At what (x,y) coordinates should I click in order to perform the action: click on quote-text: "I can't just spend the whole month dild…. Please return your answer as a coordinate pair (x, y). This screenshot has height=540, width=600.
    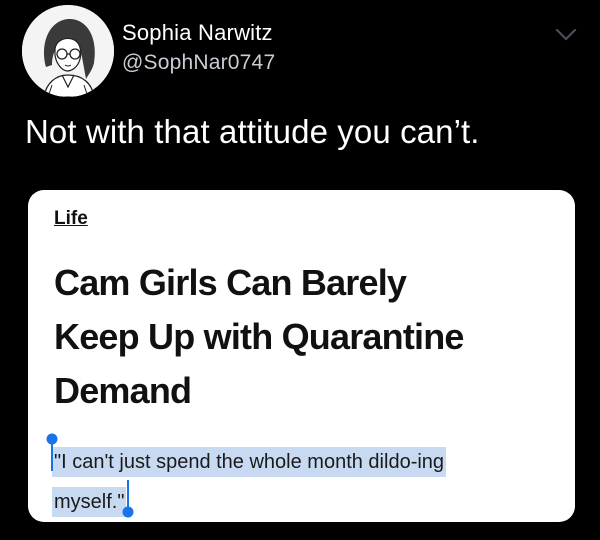
    Looking at the image, I should click on (249, 462).